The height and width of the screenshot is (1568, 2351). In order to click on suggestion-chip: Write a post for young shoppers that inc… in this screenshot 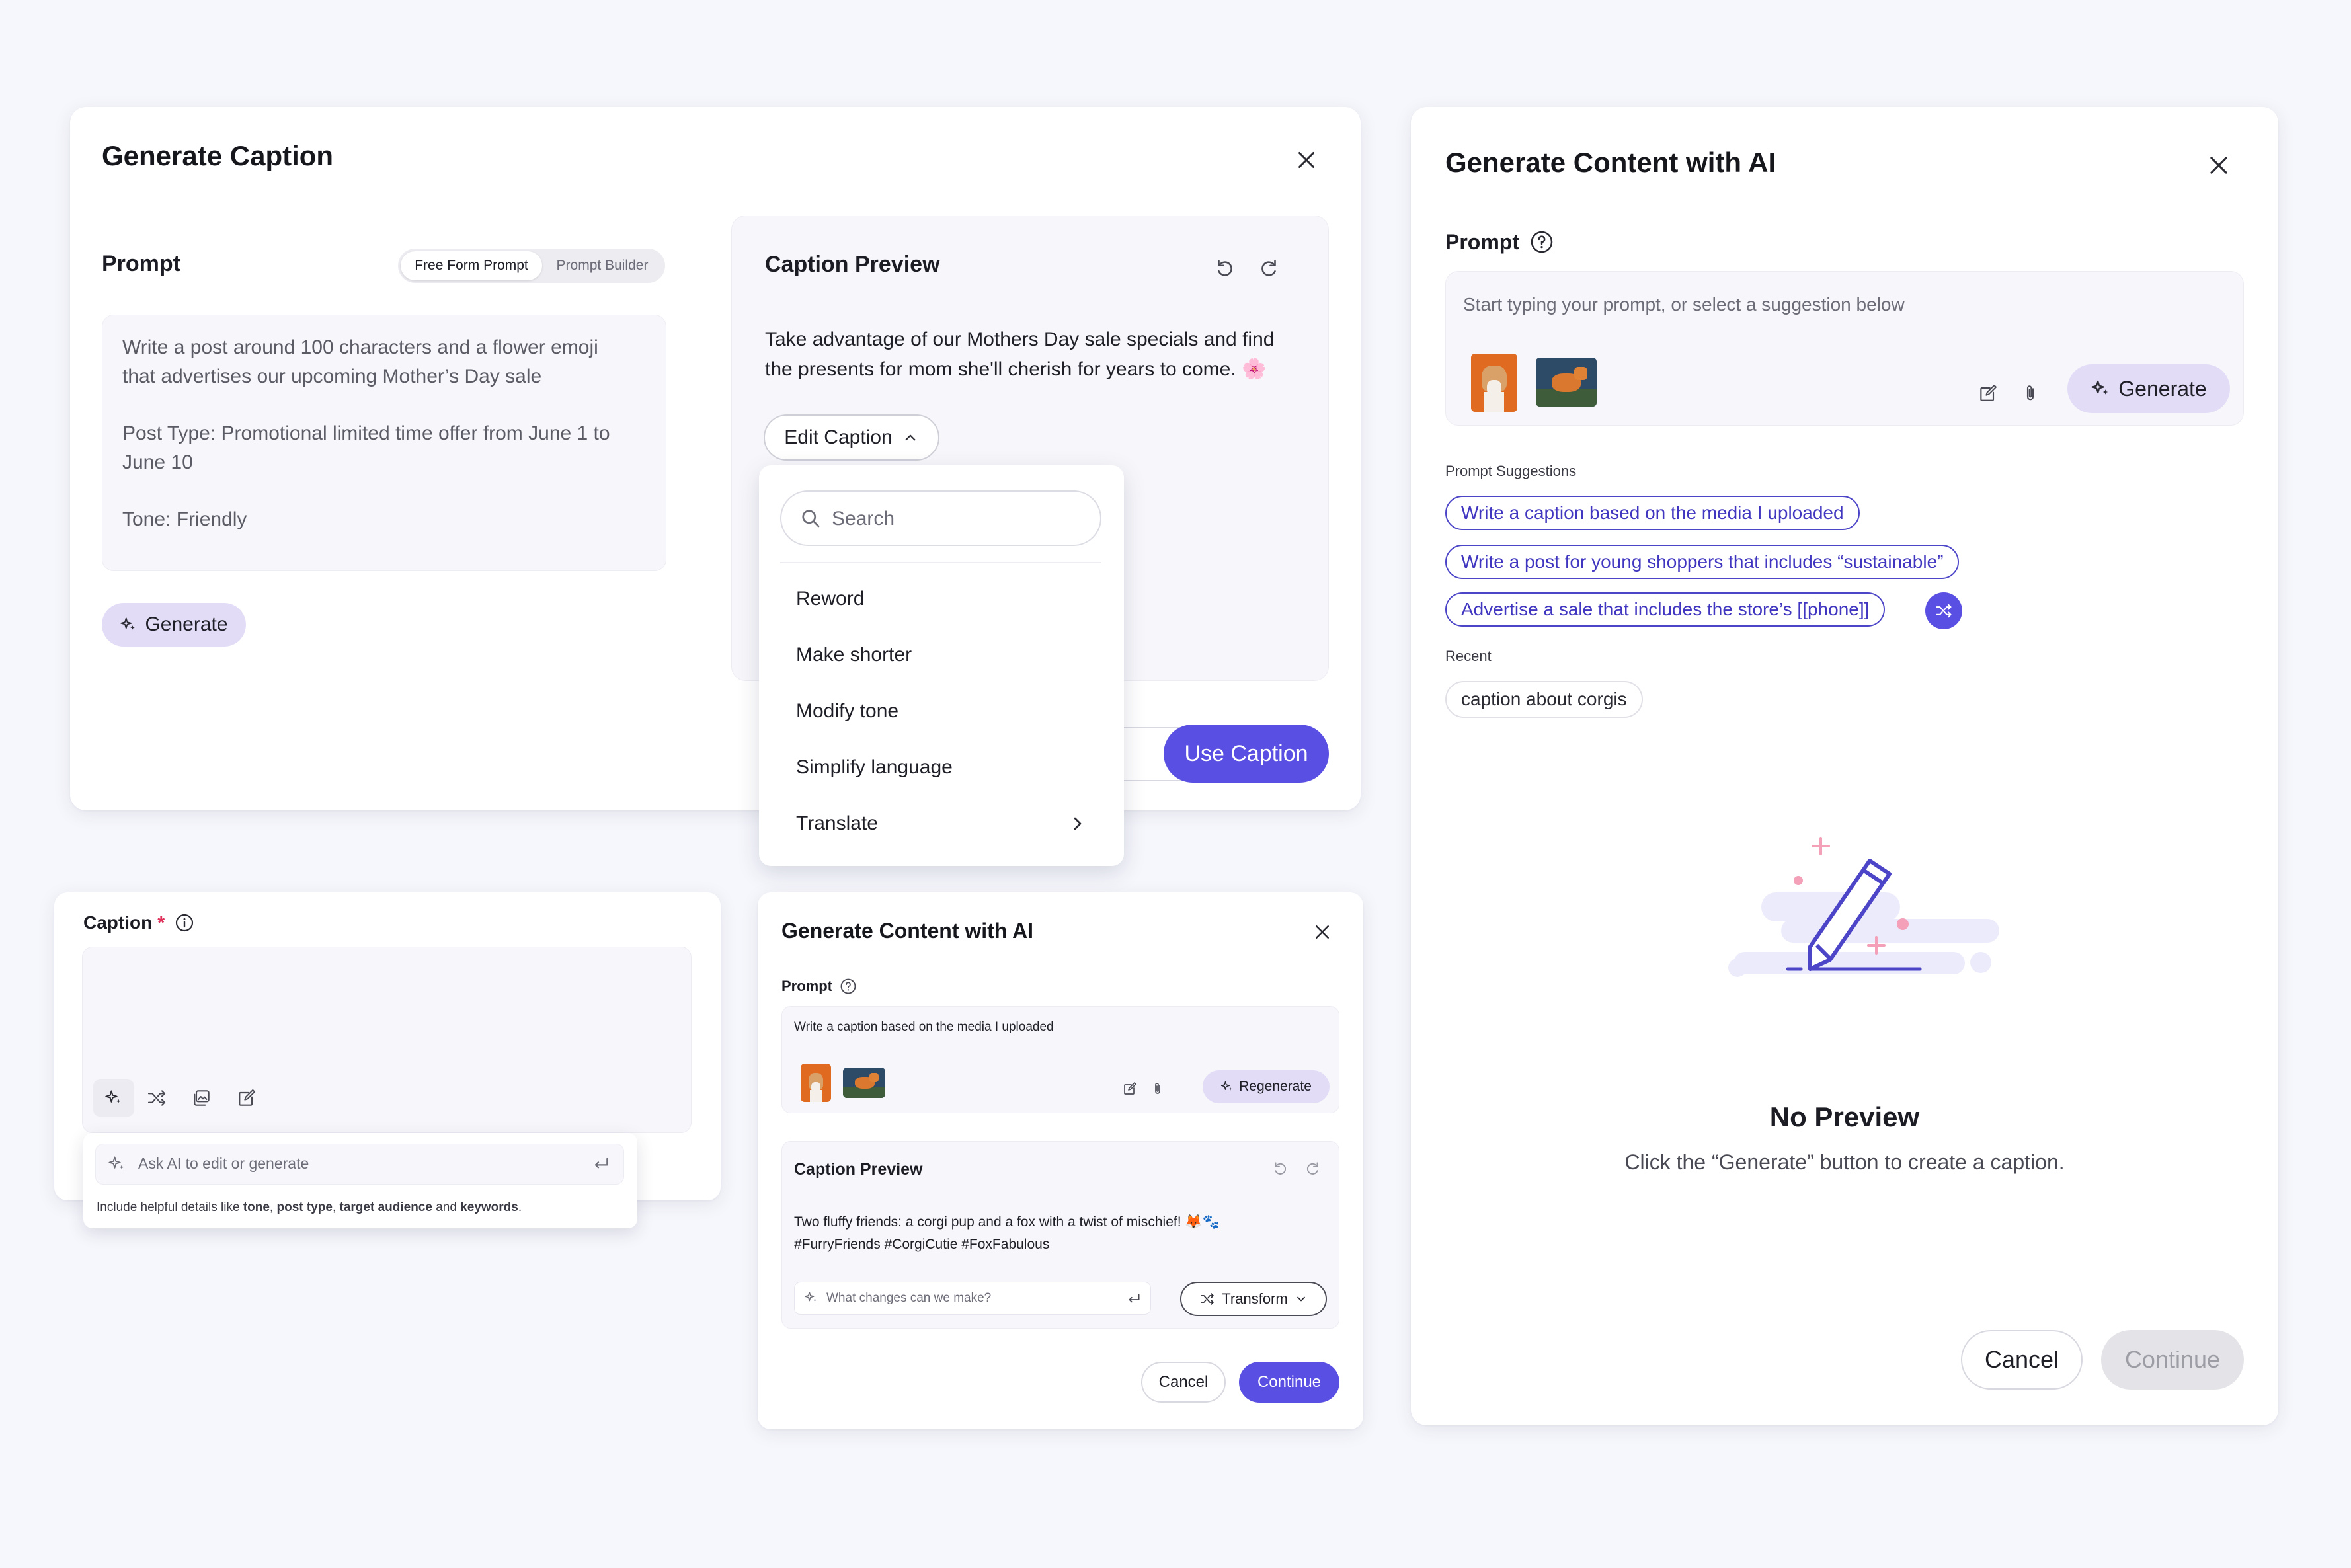, I will do `click(1702, 562)`.